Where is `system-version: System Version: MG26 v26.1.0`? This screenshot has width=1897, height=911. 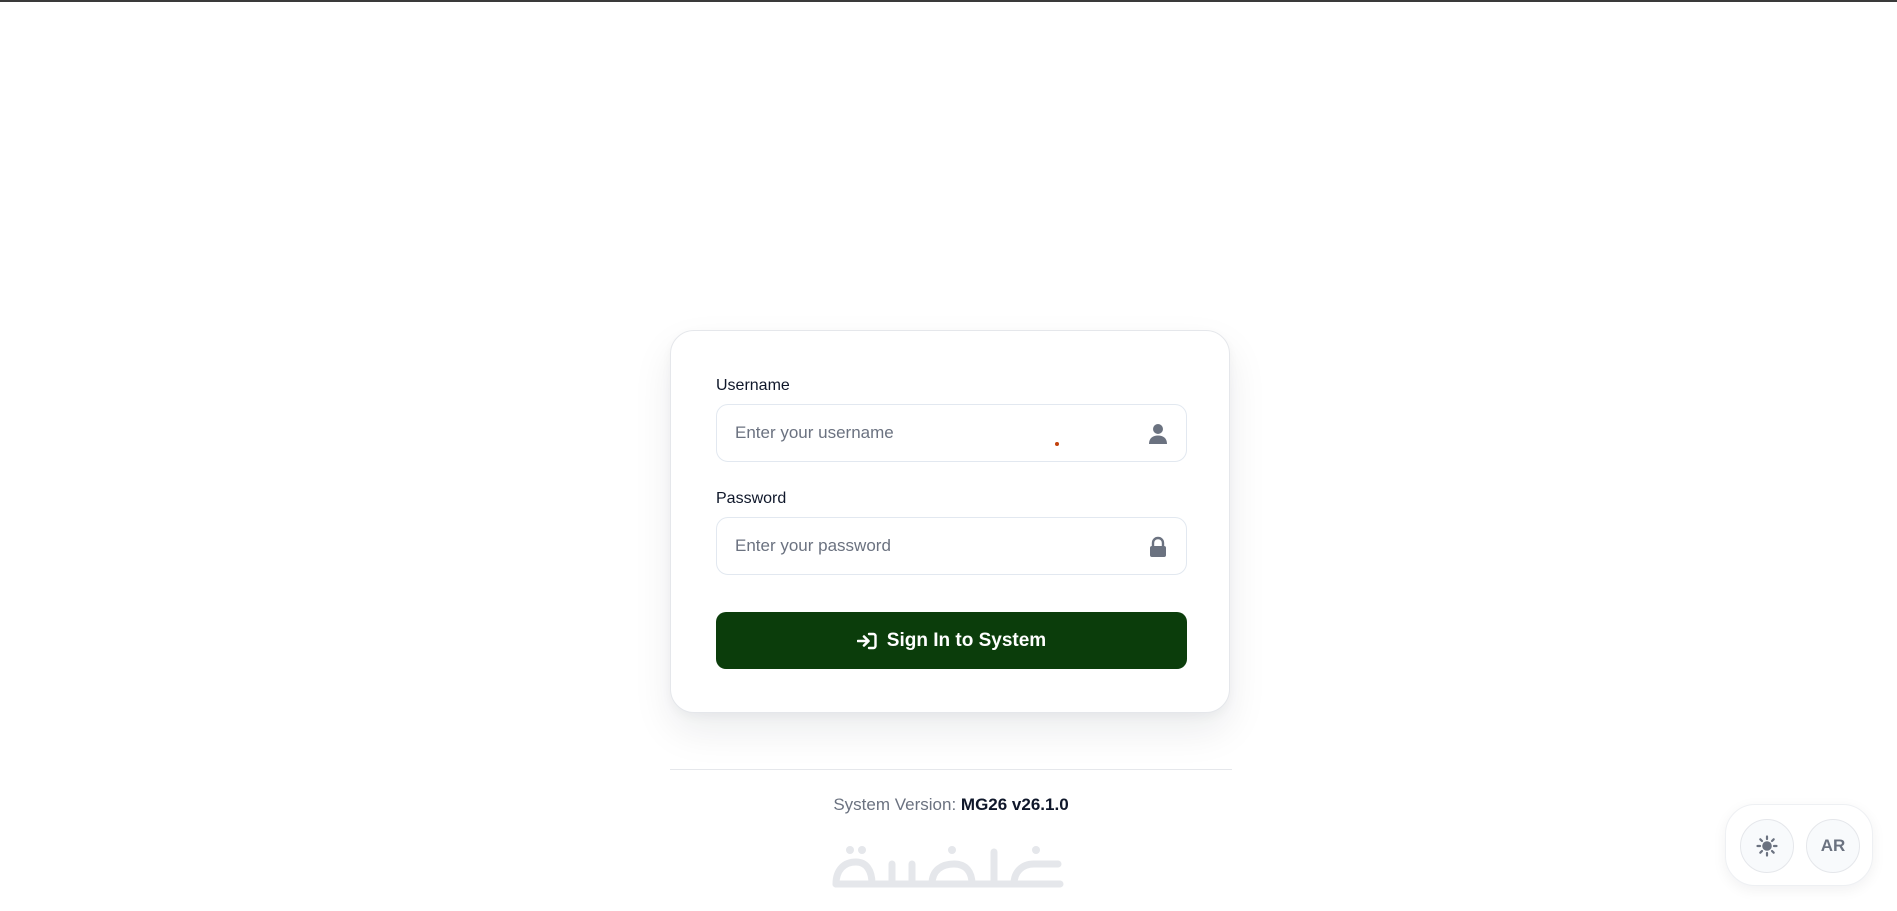 system-version: System Version: MG26 v26.1.0 is located at coordinates (951, 805).